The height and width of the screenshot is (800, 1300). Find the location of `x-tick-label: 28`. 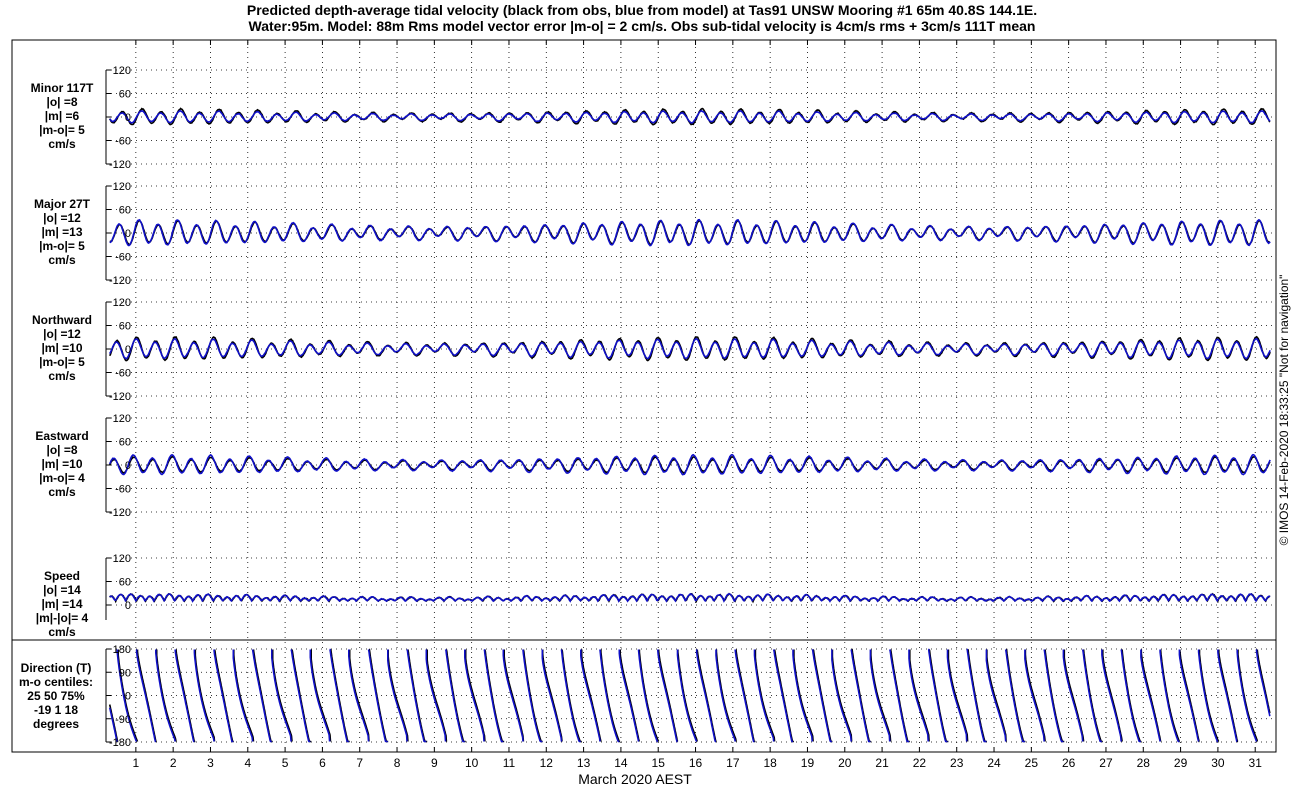

x-tick-label: 28 is located at coordinates (1144, 763).